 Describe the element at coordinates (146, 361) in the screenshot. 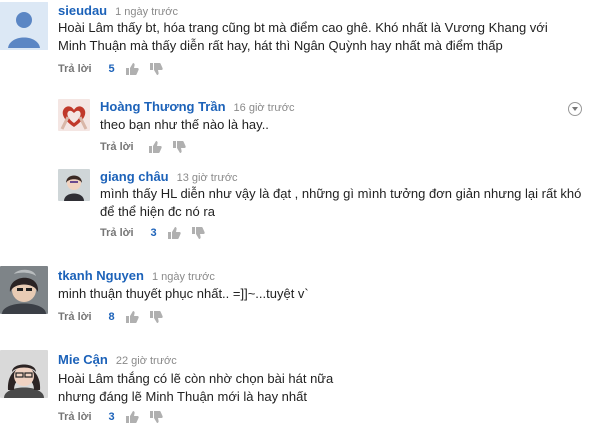

I see `comment-time: 22 giờ trước` at that location.